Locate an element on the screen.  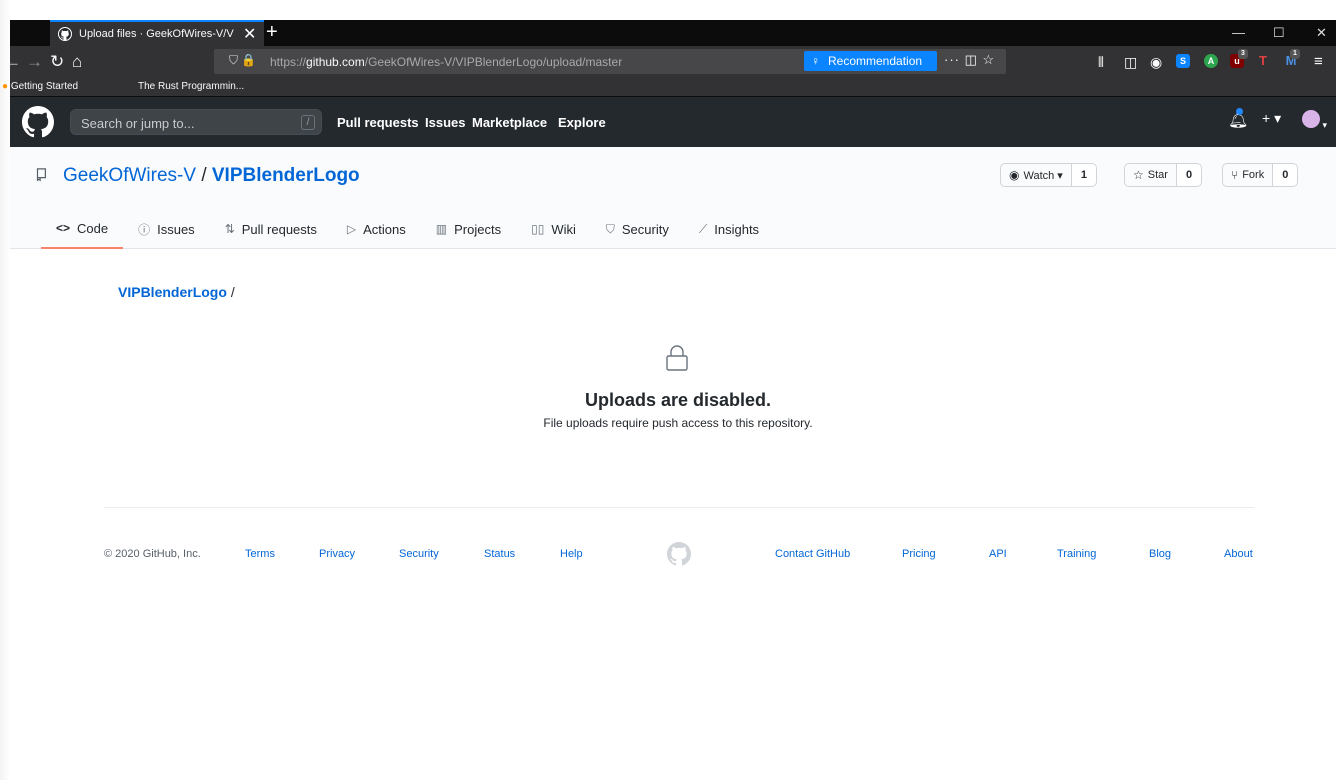
tab-title: Upload files · GeekOfWires-V/V is located at coordinates (156, 34).